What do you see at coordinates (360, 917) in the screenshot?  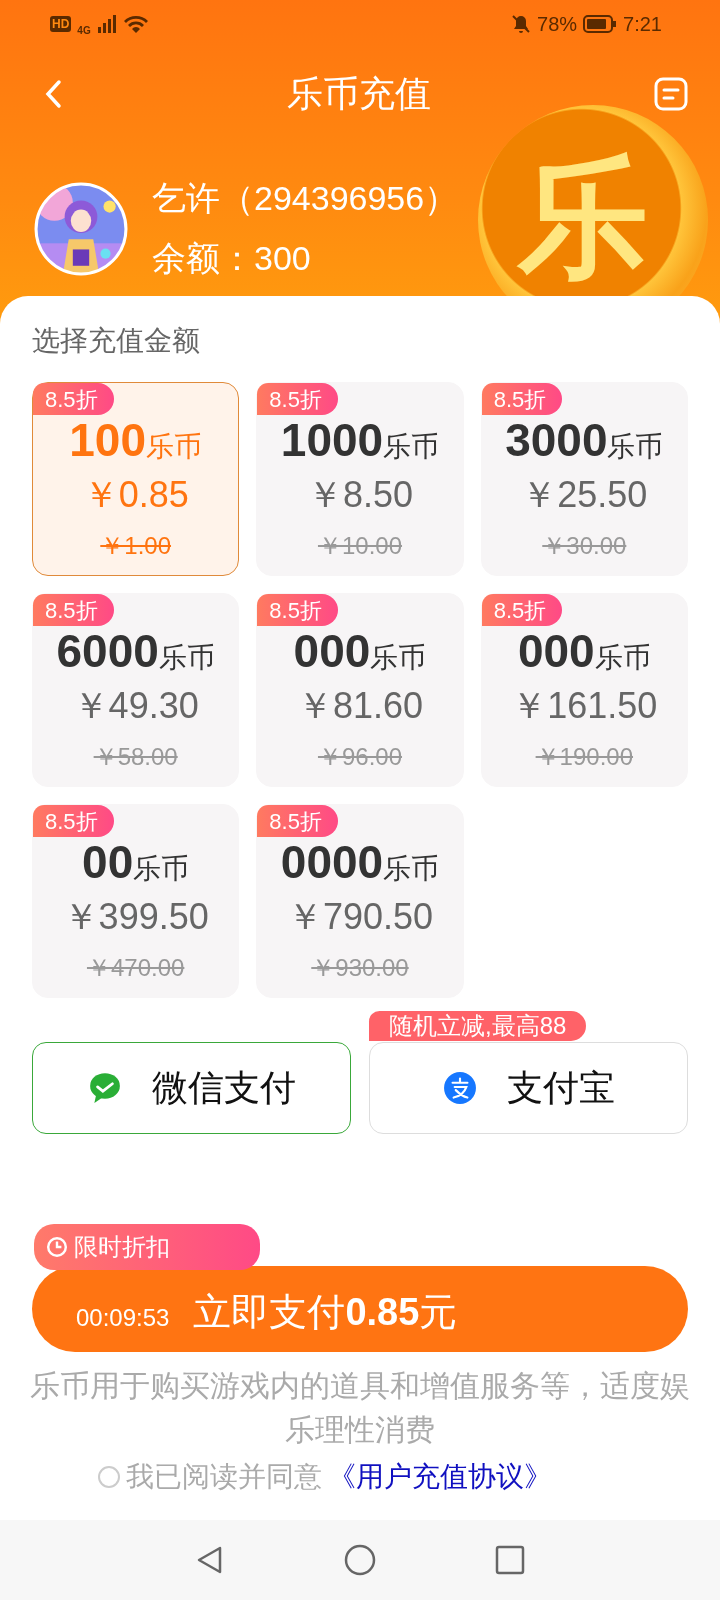 I see `package-price: ￥790.50` at bounding box center [360, 917].